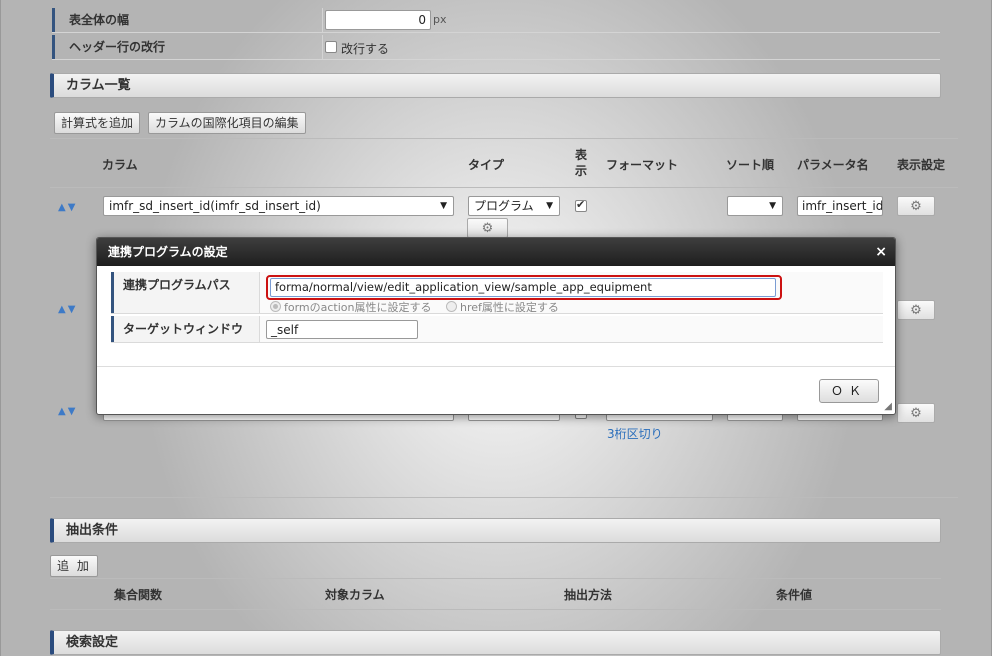  Describe the element at coordinates (496, 47) in the screenshot. I see `header-wrap-row: ヘッダー行の改行 改行する` at that location.